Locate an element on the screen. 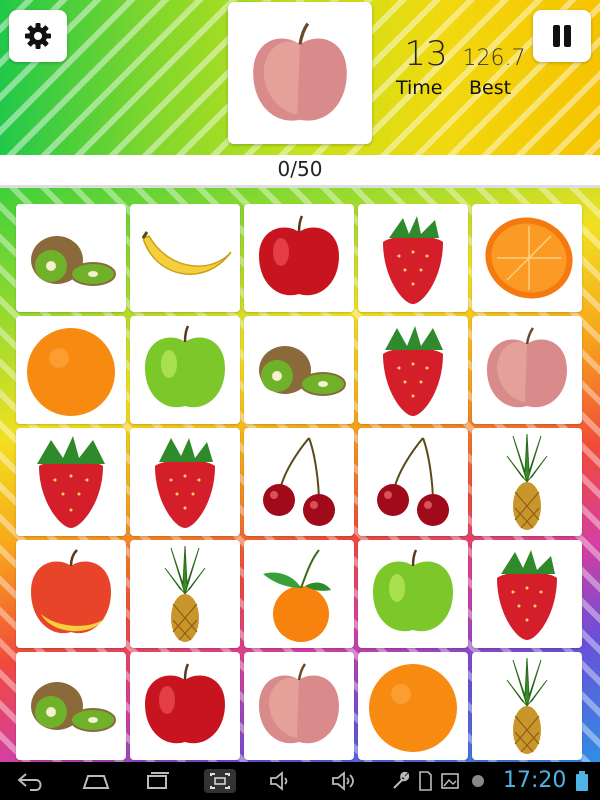 Image resolution: width=600 pixels, height=800 pixels. progress-counter: 0/50 is located at coordinates (300, 171).